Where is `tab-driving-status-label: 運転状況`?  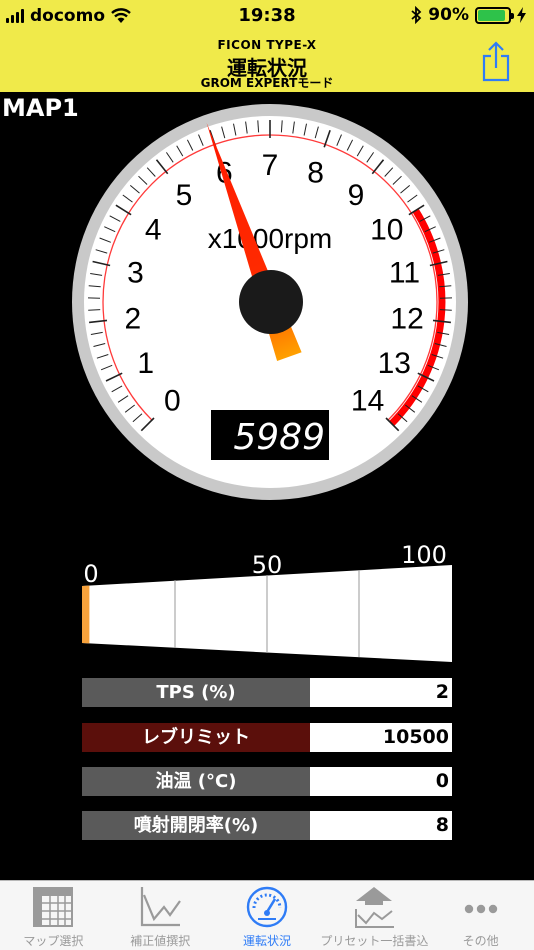 tab-driving-status-label: 運転状況 is located at coordinates (266, 941).